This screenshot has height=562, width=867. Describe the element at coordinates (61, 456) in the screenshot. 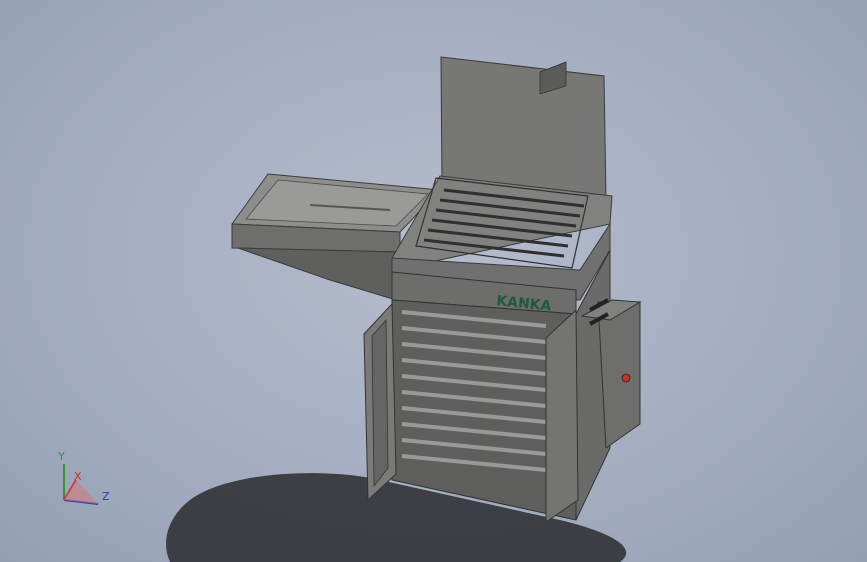

I see `y-axis-label: Y` at that location.